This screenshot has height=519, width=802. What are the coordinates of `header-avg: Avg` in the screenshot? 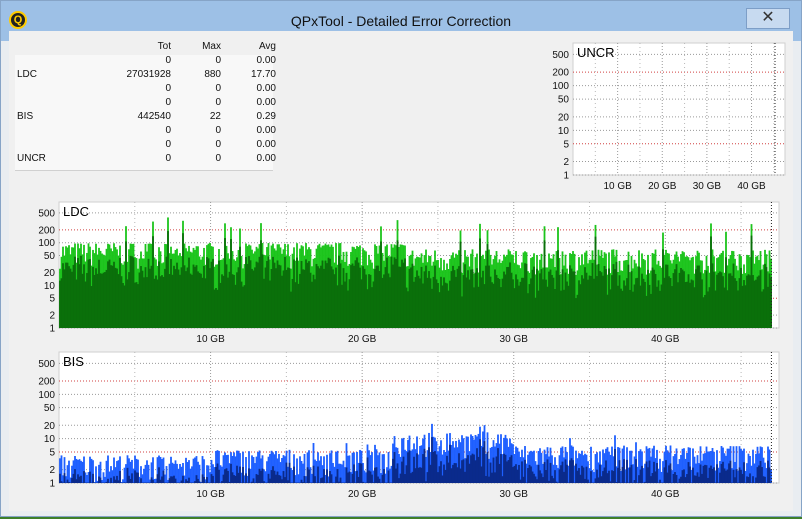 It's located at (267, 46).